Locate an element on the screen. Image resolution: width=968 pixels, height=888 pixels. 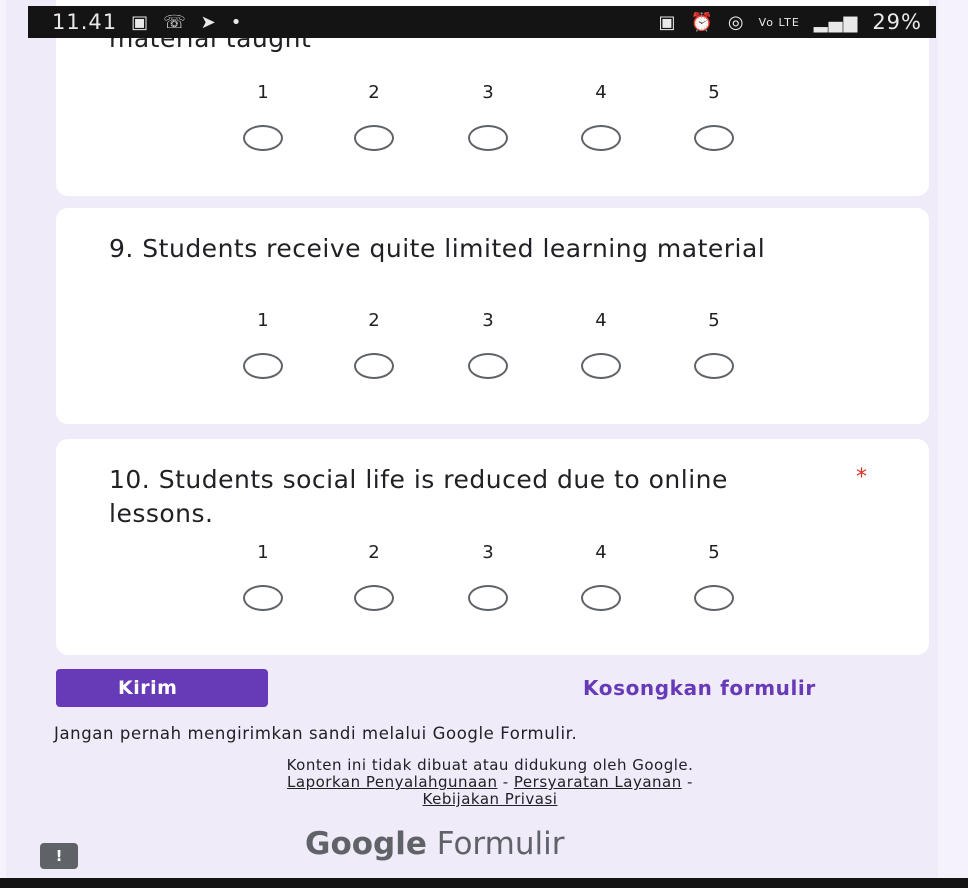
terms-link: Persyaratan Layanan is located at coordinates (598, 782).